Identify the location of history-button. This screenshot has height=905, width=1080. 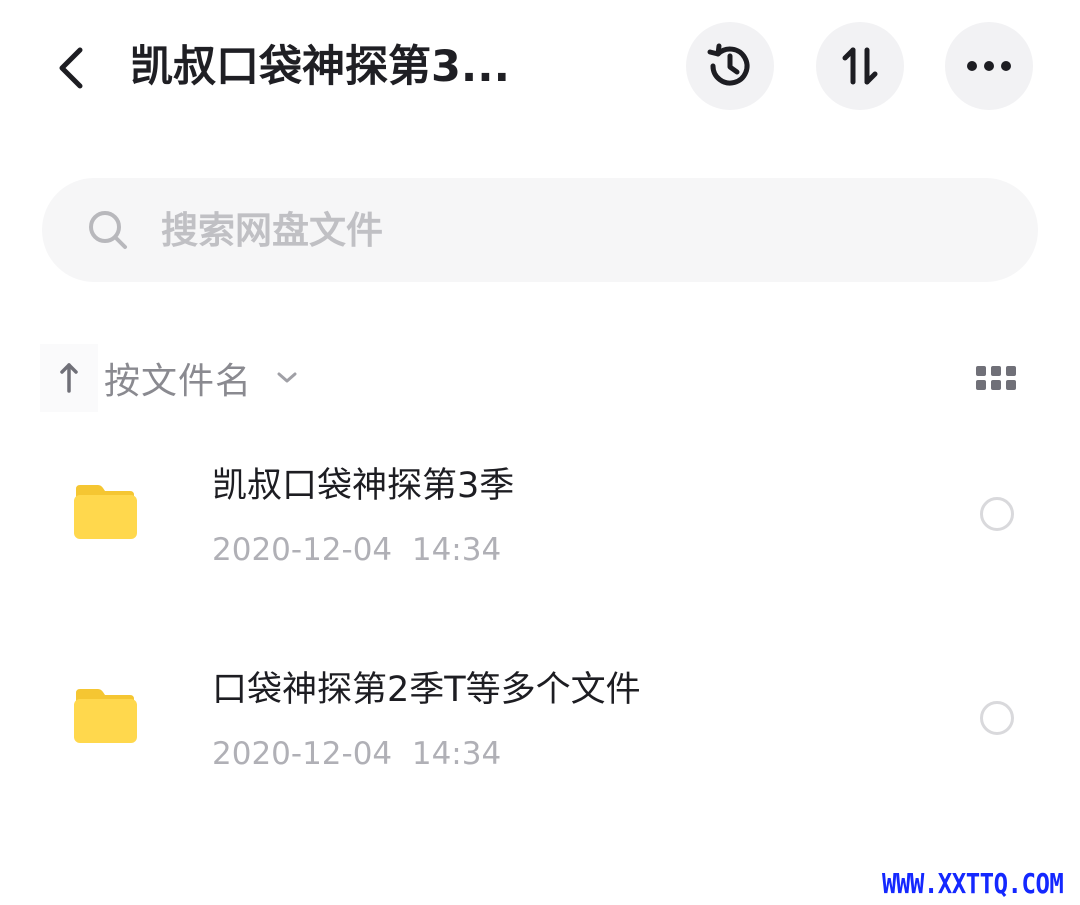
(730, 66).